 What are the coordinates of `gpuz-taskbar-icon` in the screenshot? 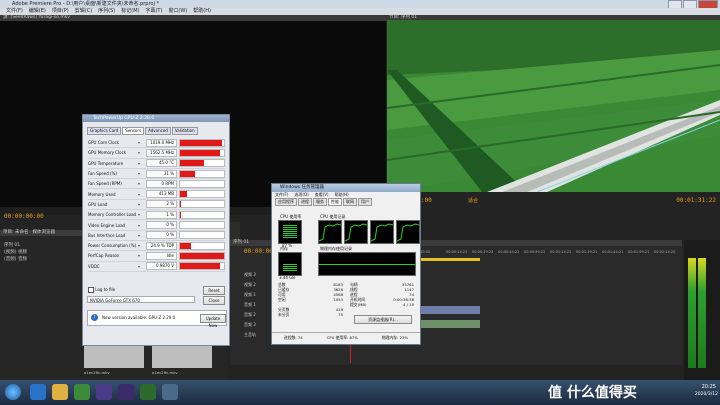 It's located at (148, 392).